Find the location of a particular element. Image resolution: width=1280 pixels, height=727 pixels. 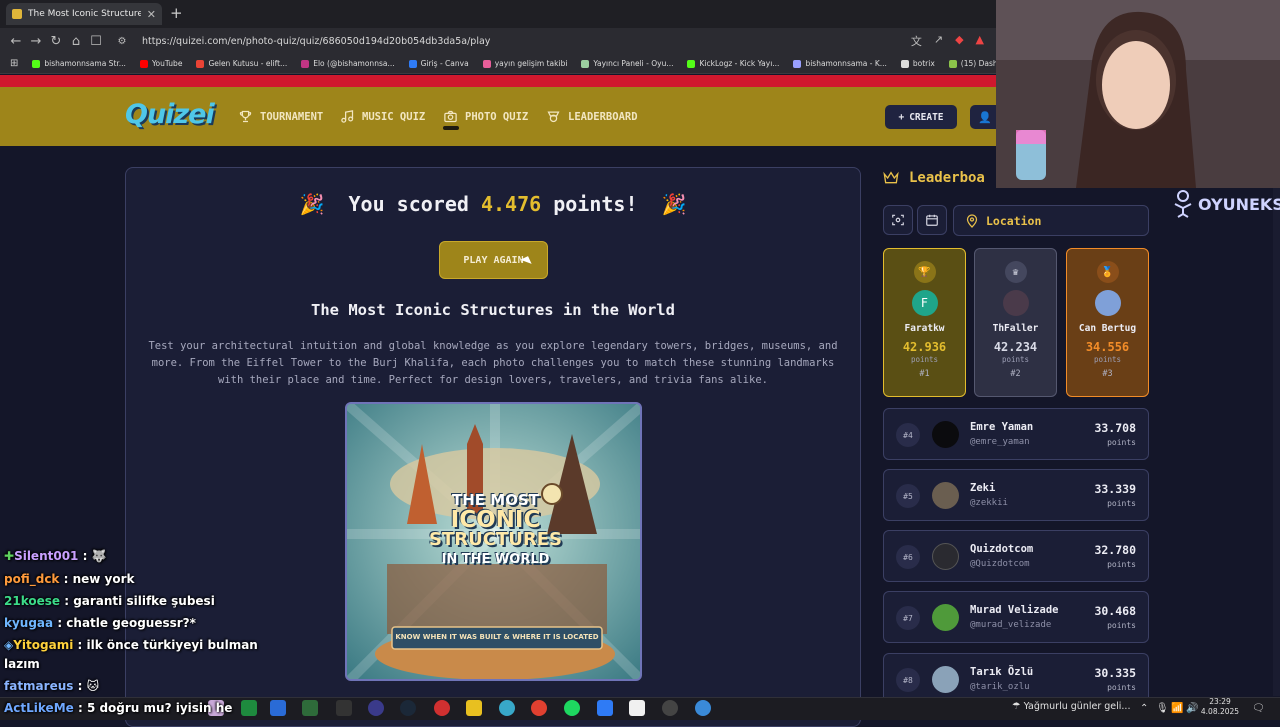

files-icon is located at coordinates (474, 708).